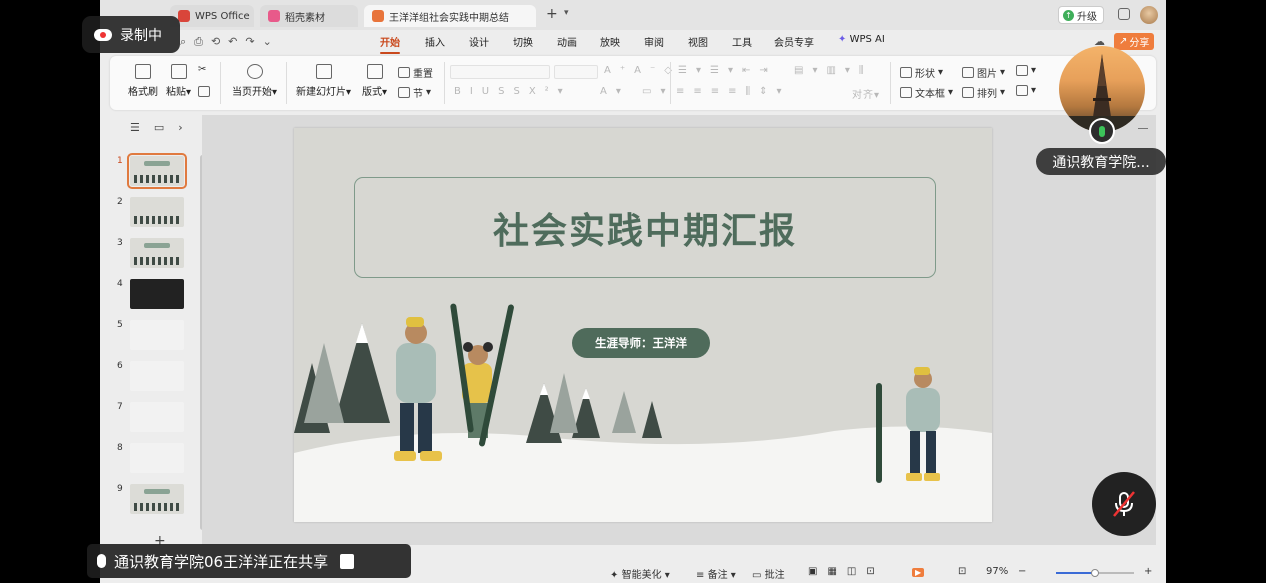 Image resolution: width=1266 pixels, height=583 pixels. I want to click on quick-access-icons: ⌕⎙⟲↶↷⌄, so click(230, 42).